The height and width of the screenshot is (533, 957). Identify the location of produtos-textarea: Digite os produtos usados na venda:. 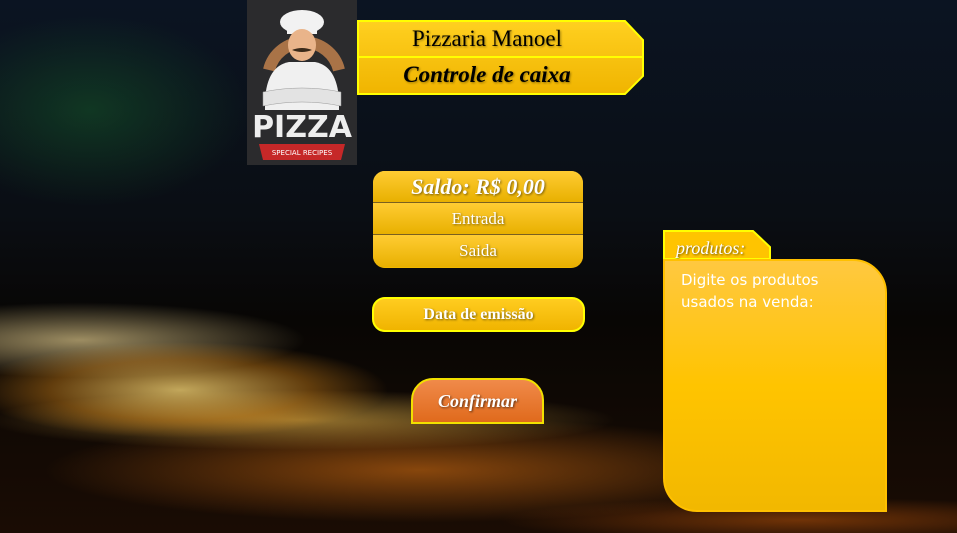
(775, 385).